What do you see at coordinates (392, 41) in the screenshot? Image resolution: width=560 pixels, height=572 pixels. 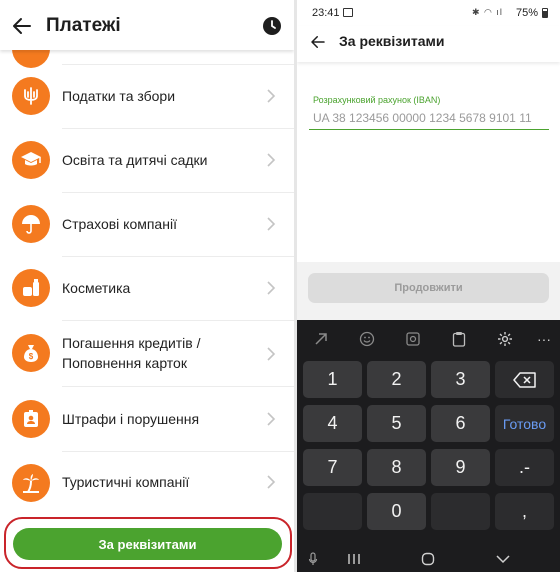 I see `page-title: За реквізитами` at bounding box center [392, 41].